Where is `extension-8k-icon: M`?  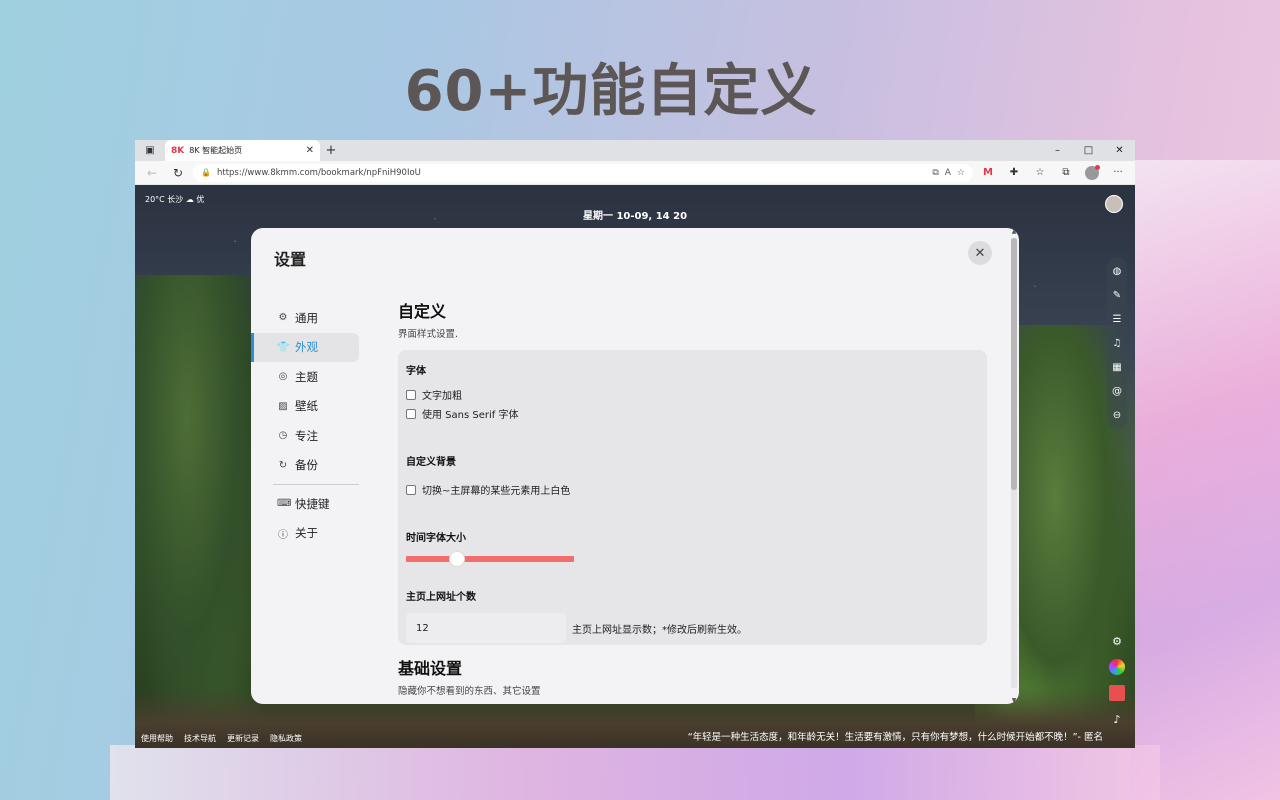
extension-8k-icon: M is located at coordinates (988, 173).